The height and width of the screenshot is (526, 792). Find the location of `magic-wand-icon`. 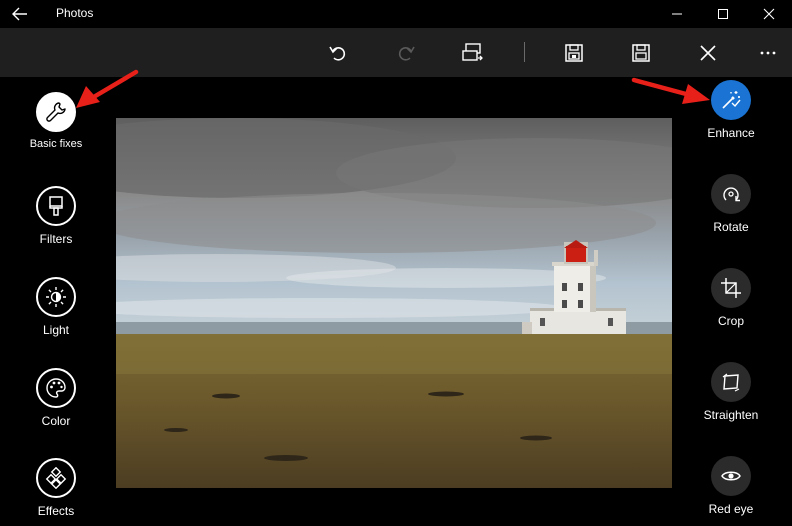

magic-wand-icon is located at coordinates (731, 100).